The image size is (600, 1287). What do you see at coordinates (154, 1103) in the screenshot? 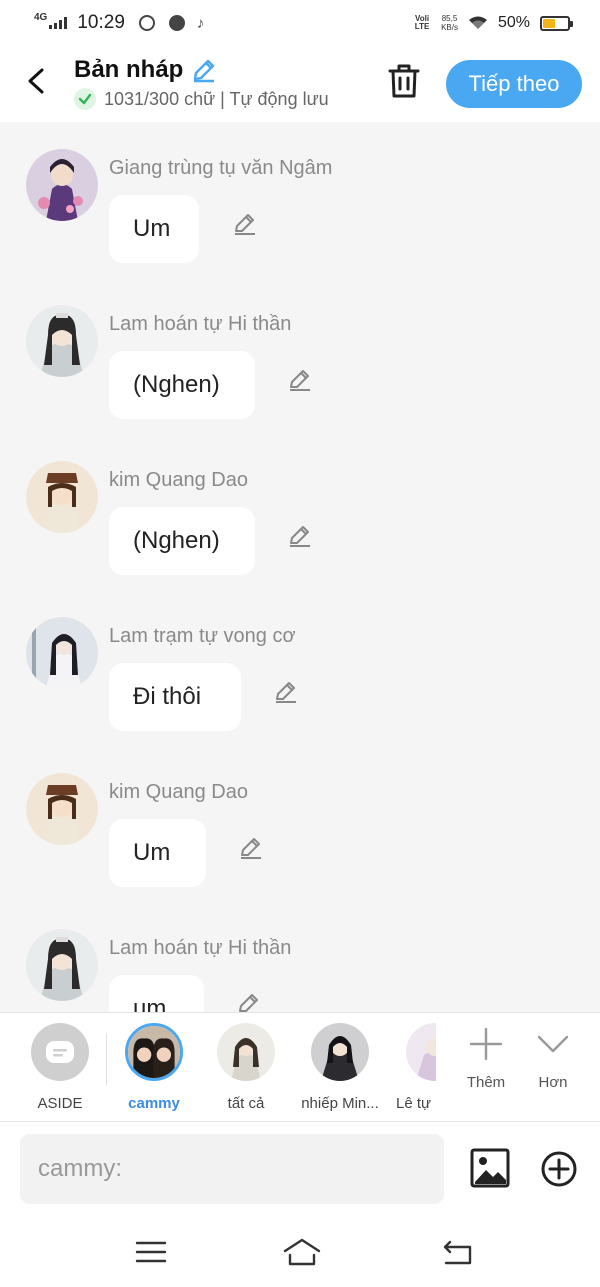
I see `character-label: cammy` at bounding box center [154, 1103].